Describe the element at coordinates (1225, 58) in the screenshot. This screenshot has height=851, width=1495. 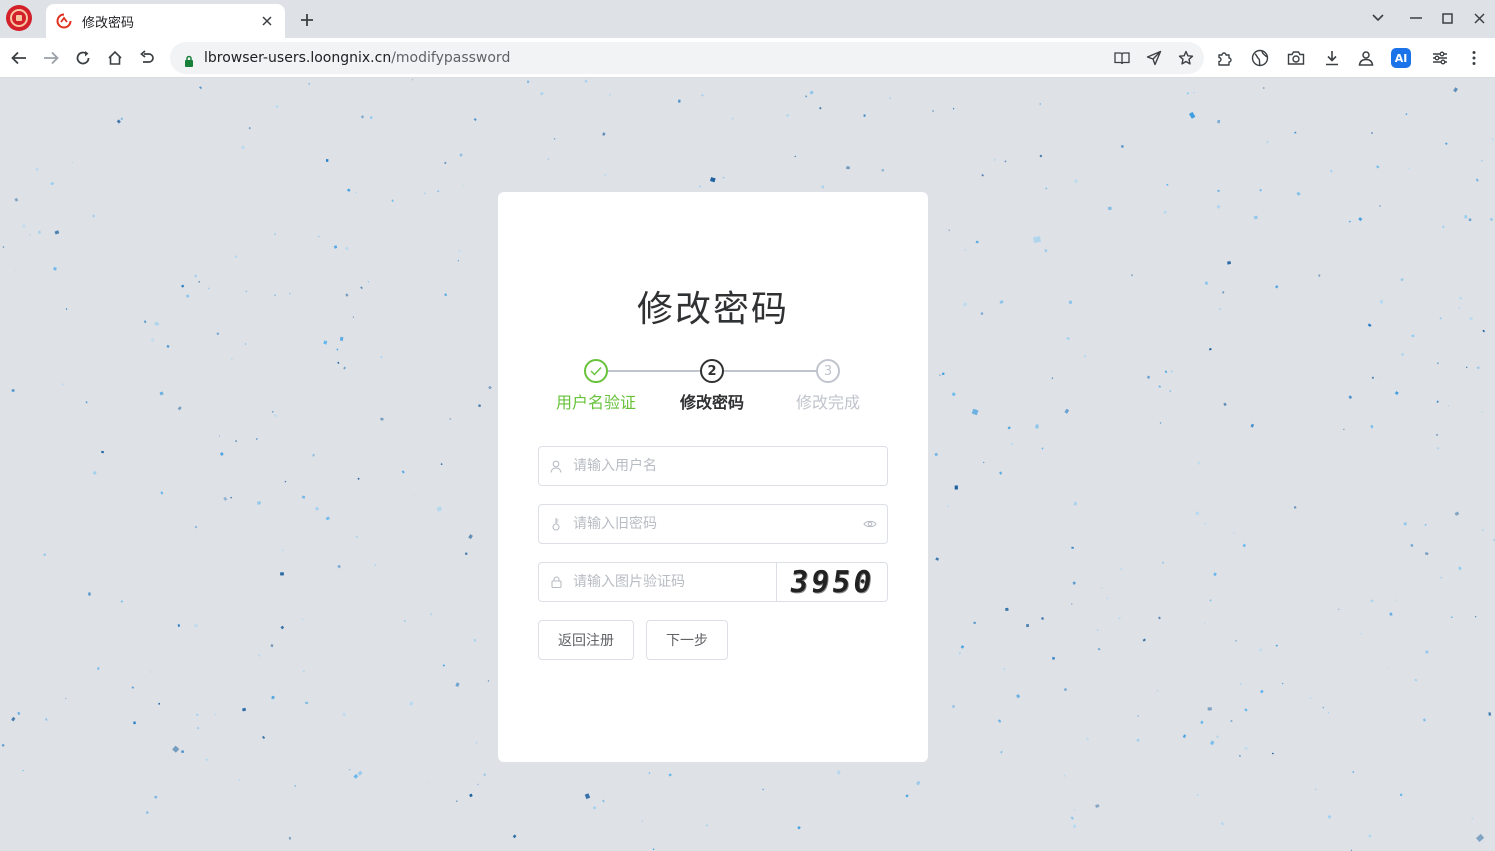
I see `extensions-puzzle-icon` at that location.